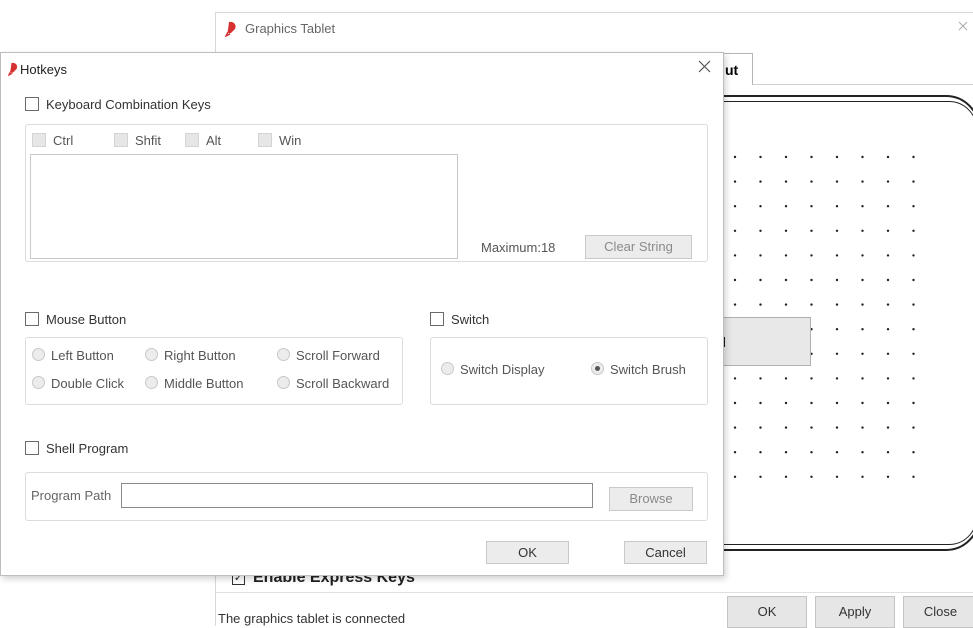 The image size is (973, 628). I want to click on scroll-forward-radio, so click(283, 354).